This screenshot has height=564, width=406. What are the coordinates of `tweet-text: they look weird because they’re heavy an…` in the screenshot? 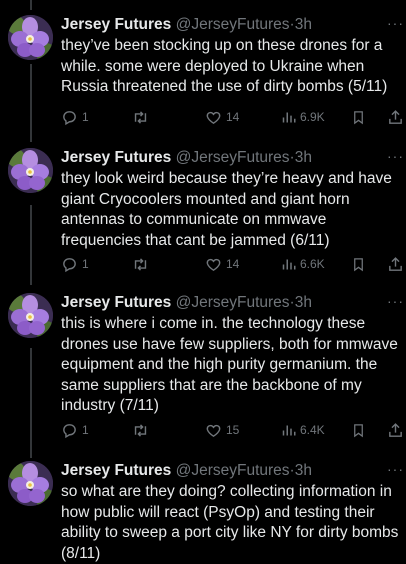 It's located at (226, 209).